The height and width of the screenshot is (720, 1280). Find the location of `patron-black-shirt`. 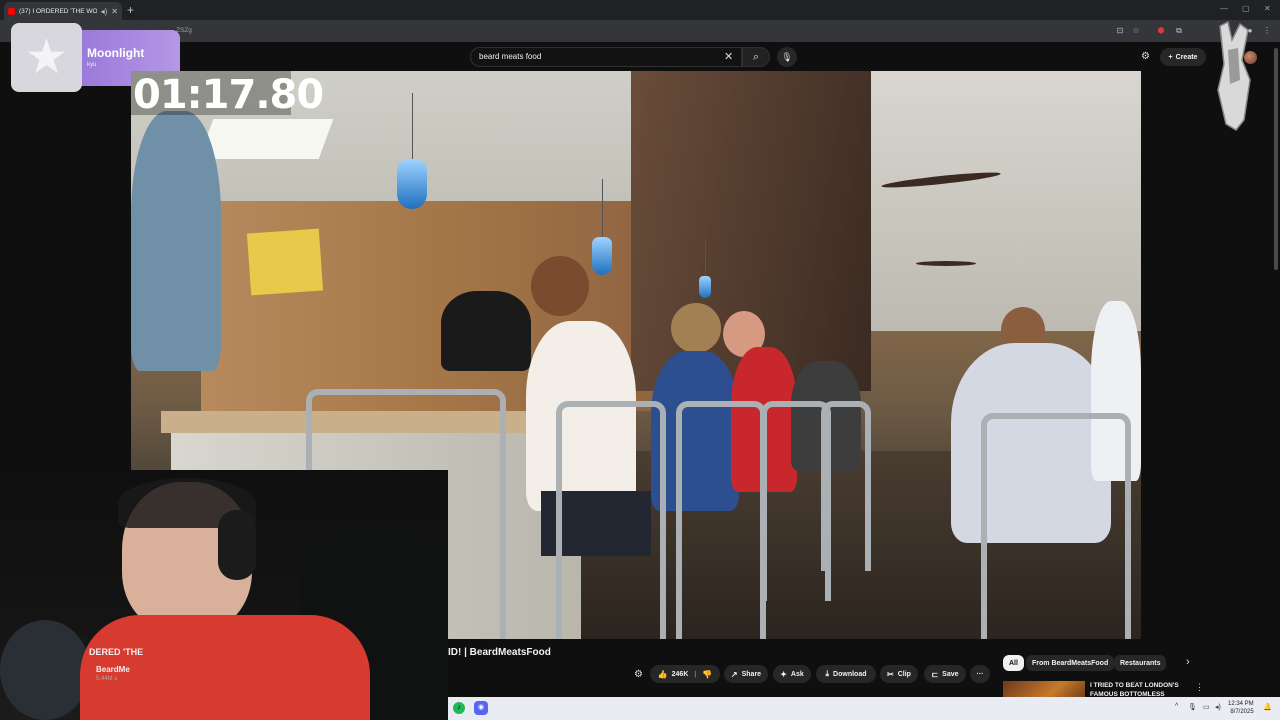

patron-black-shirt is located at coordinates (486, 331).